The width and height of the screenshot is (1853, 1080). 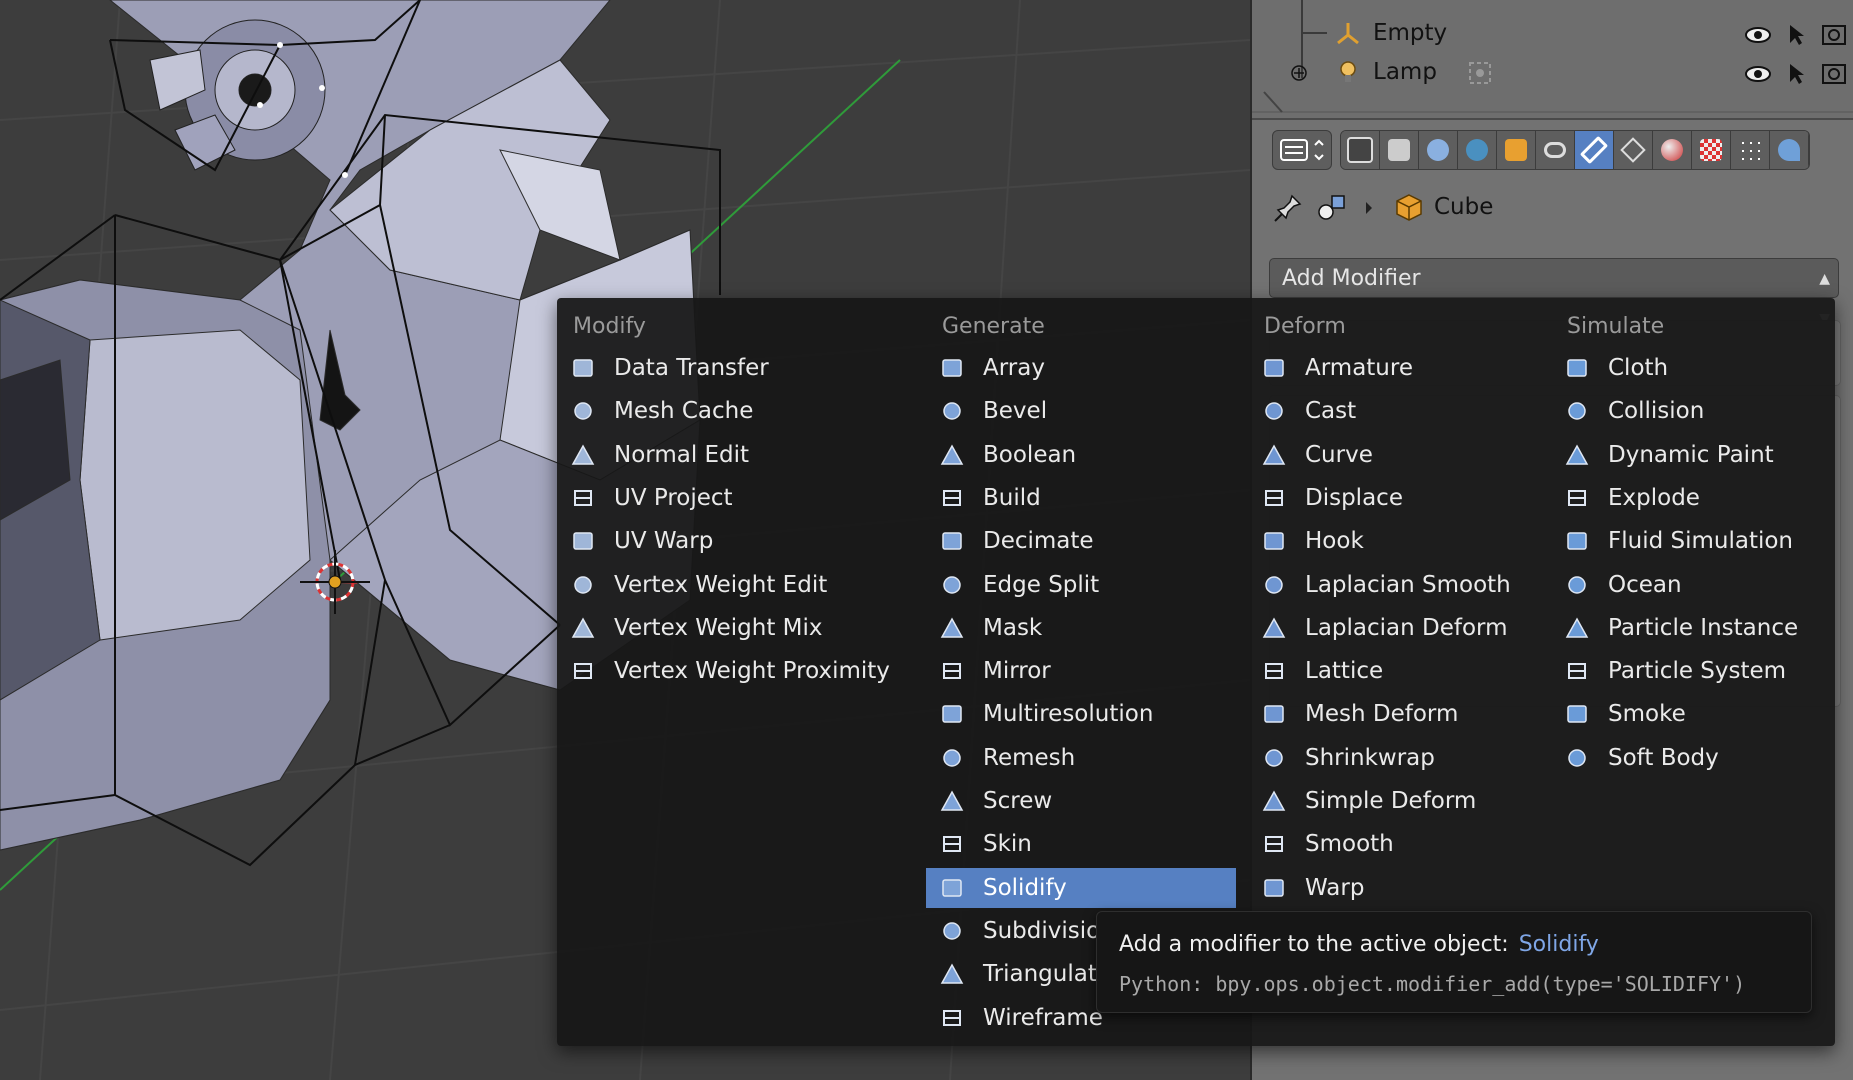 What do you see at coordinates (1081, 411) in the screenshot?
I see `menu-item-bevel: Bevel` at bounding box center [1081, 411].